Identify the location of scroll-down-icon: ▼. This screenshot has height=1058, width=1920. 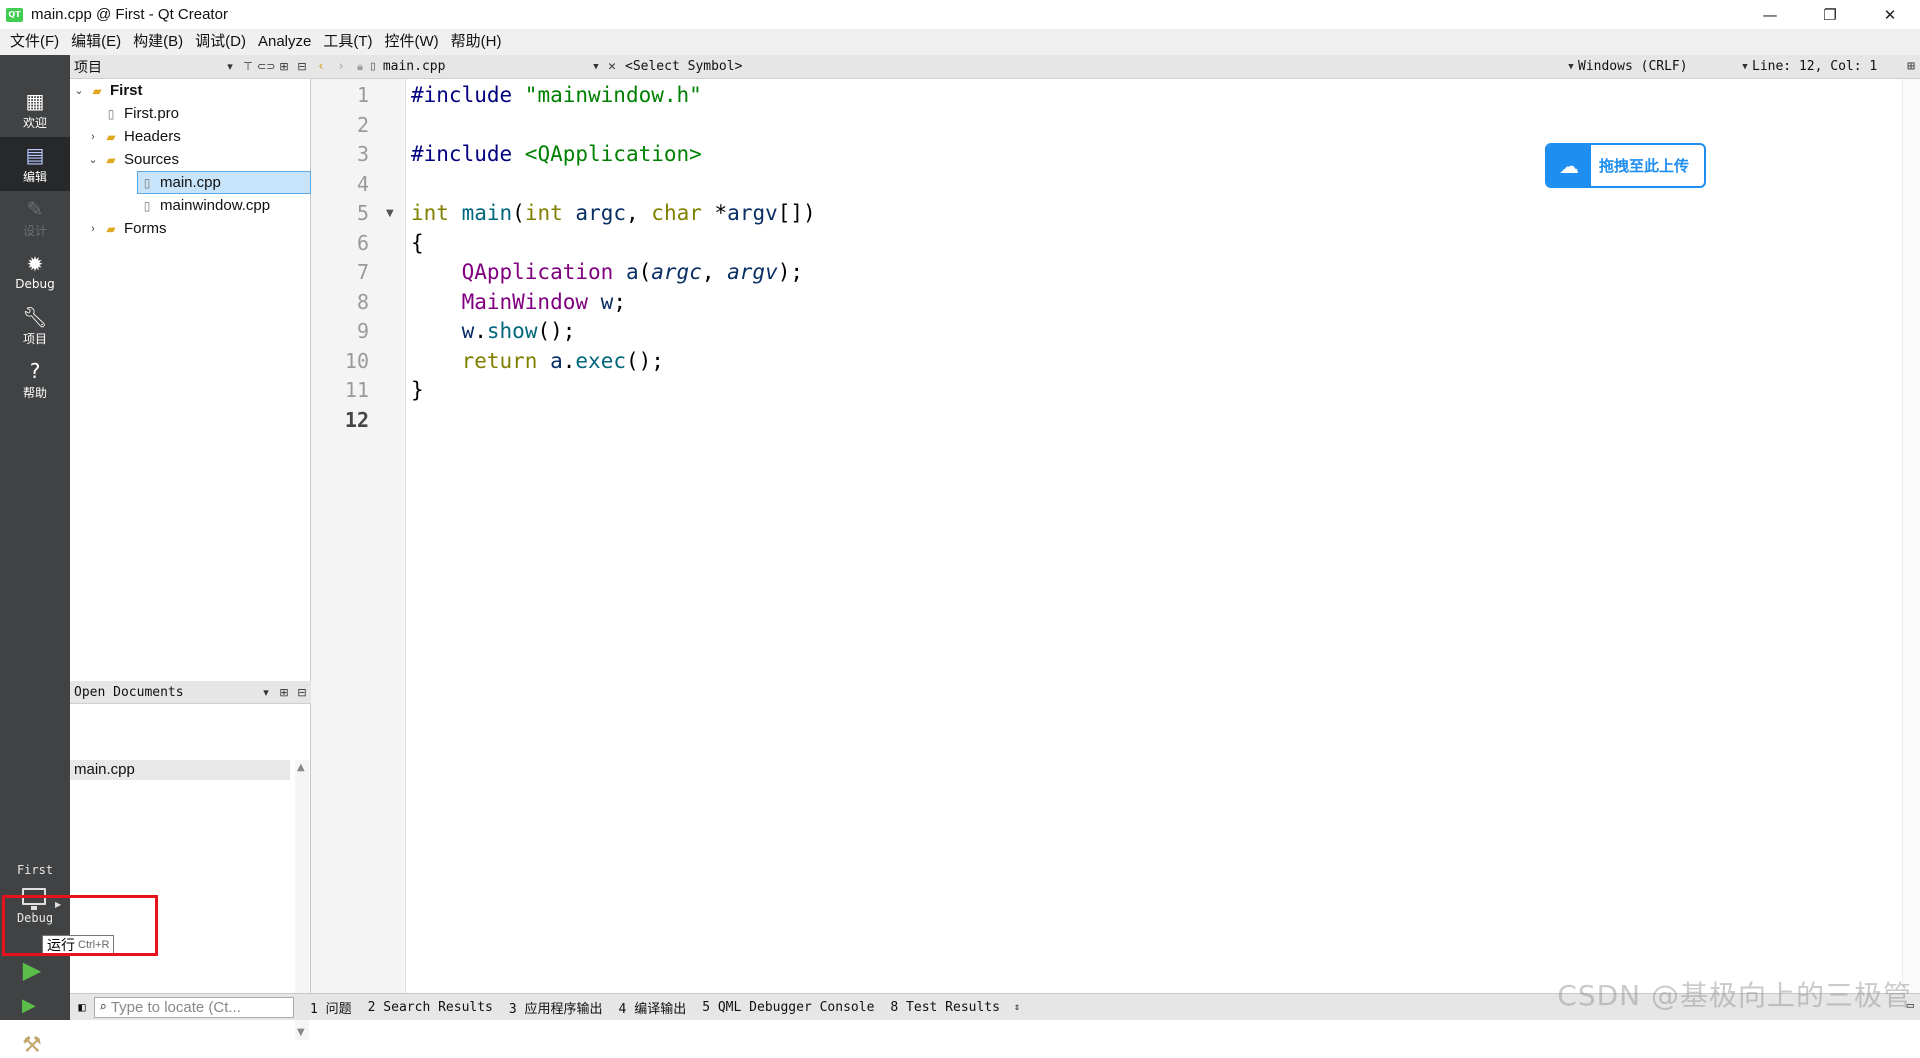
(301, 1032).